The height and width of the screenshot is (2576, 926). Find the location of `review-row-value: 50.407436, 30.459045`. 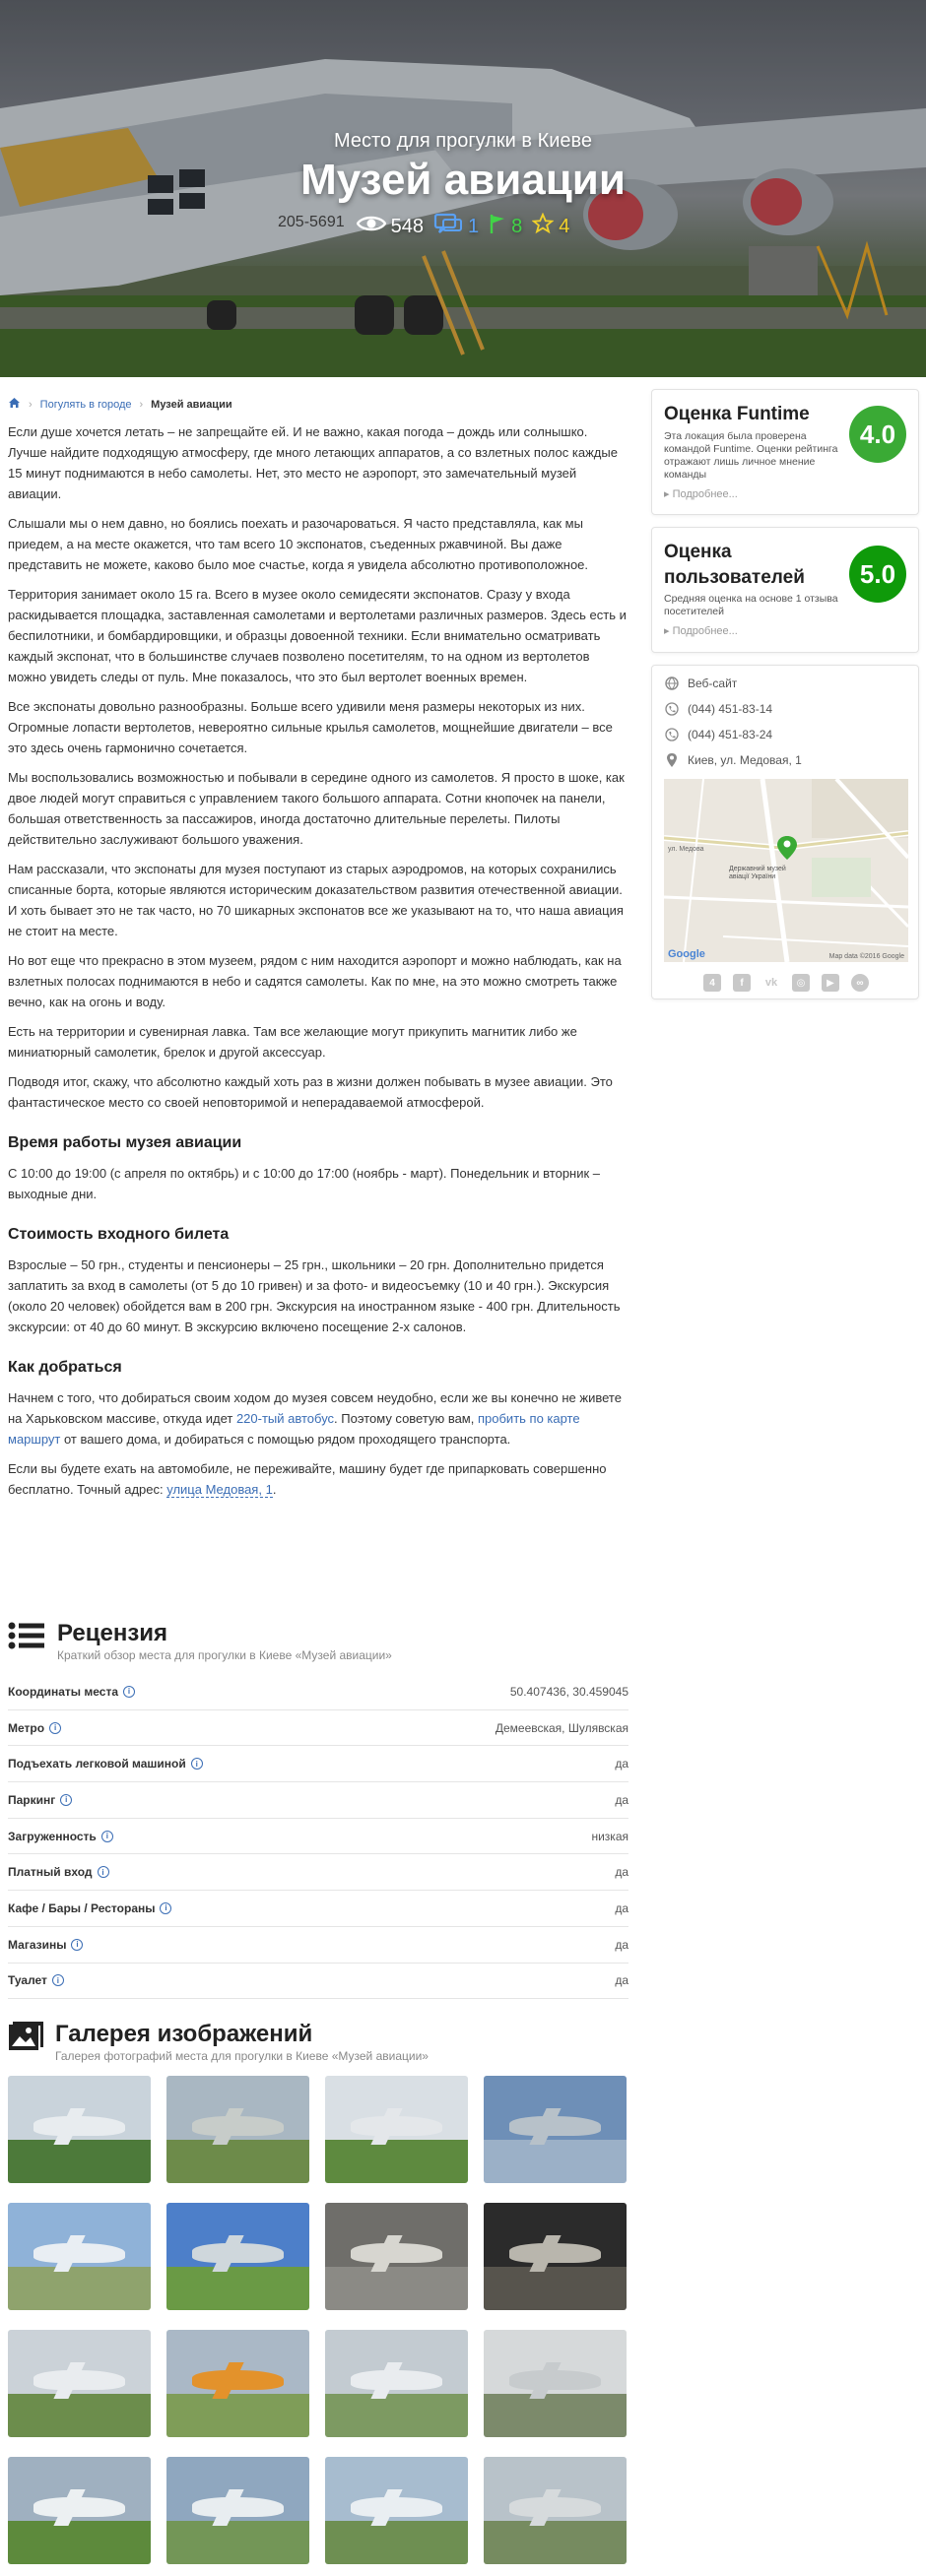

review-row-value: 50.407436, 30.459045 is located at coordinates (568, 1691).